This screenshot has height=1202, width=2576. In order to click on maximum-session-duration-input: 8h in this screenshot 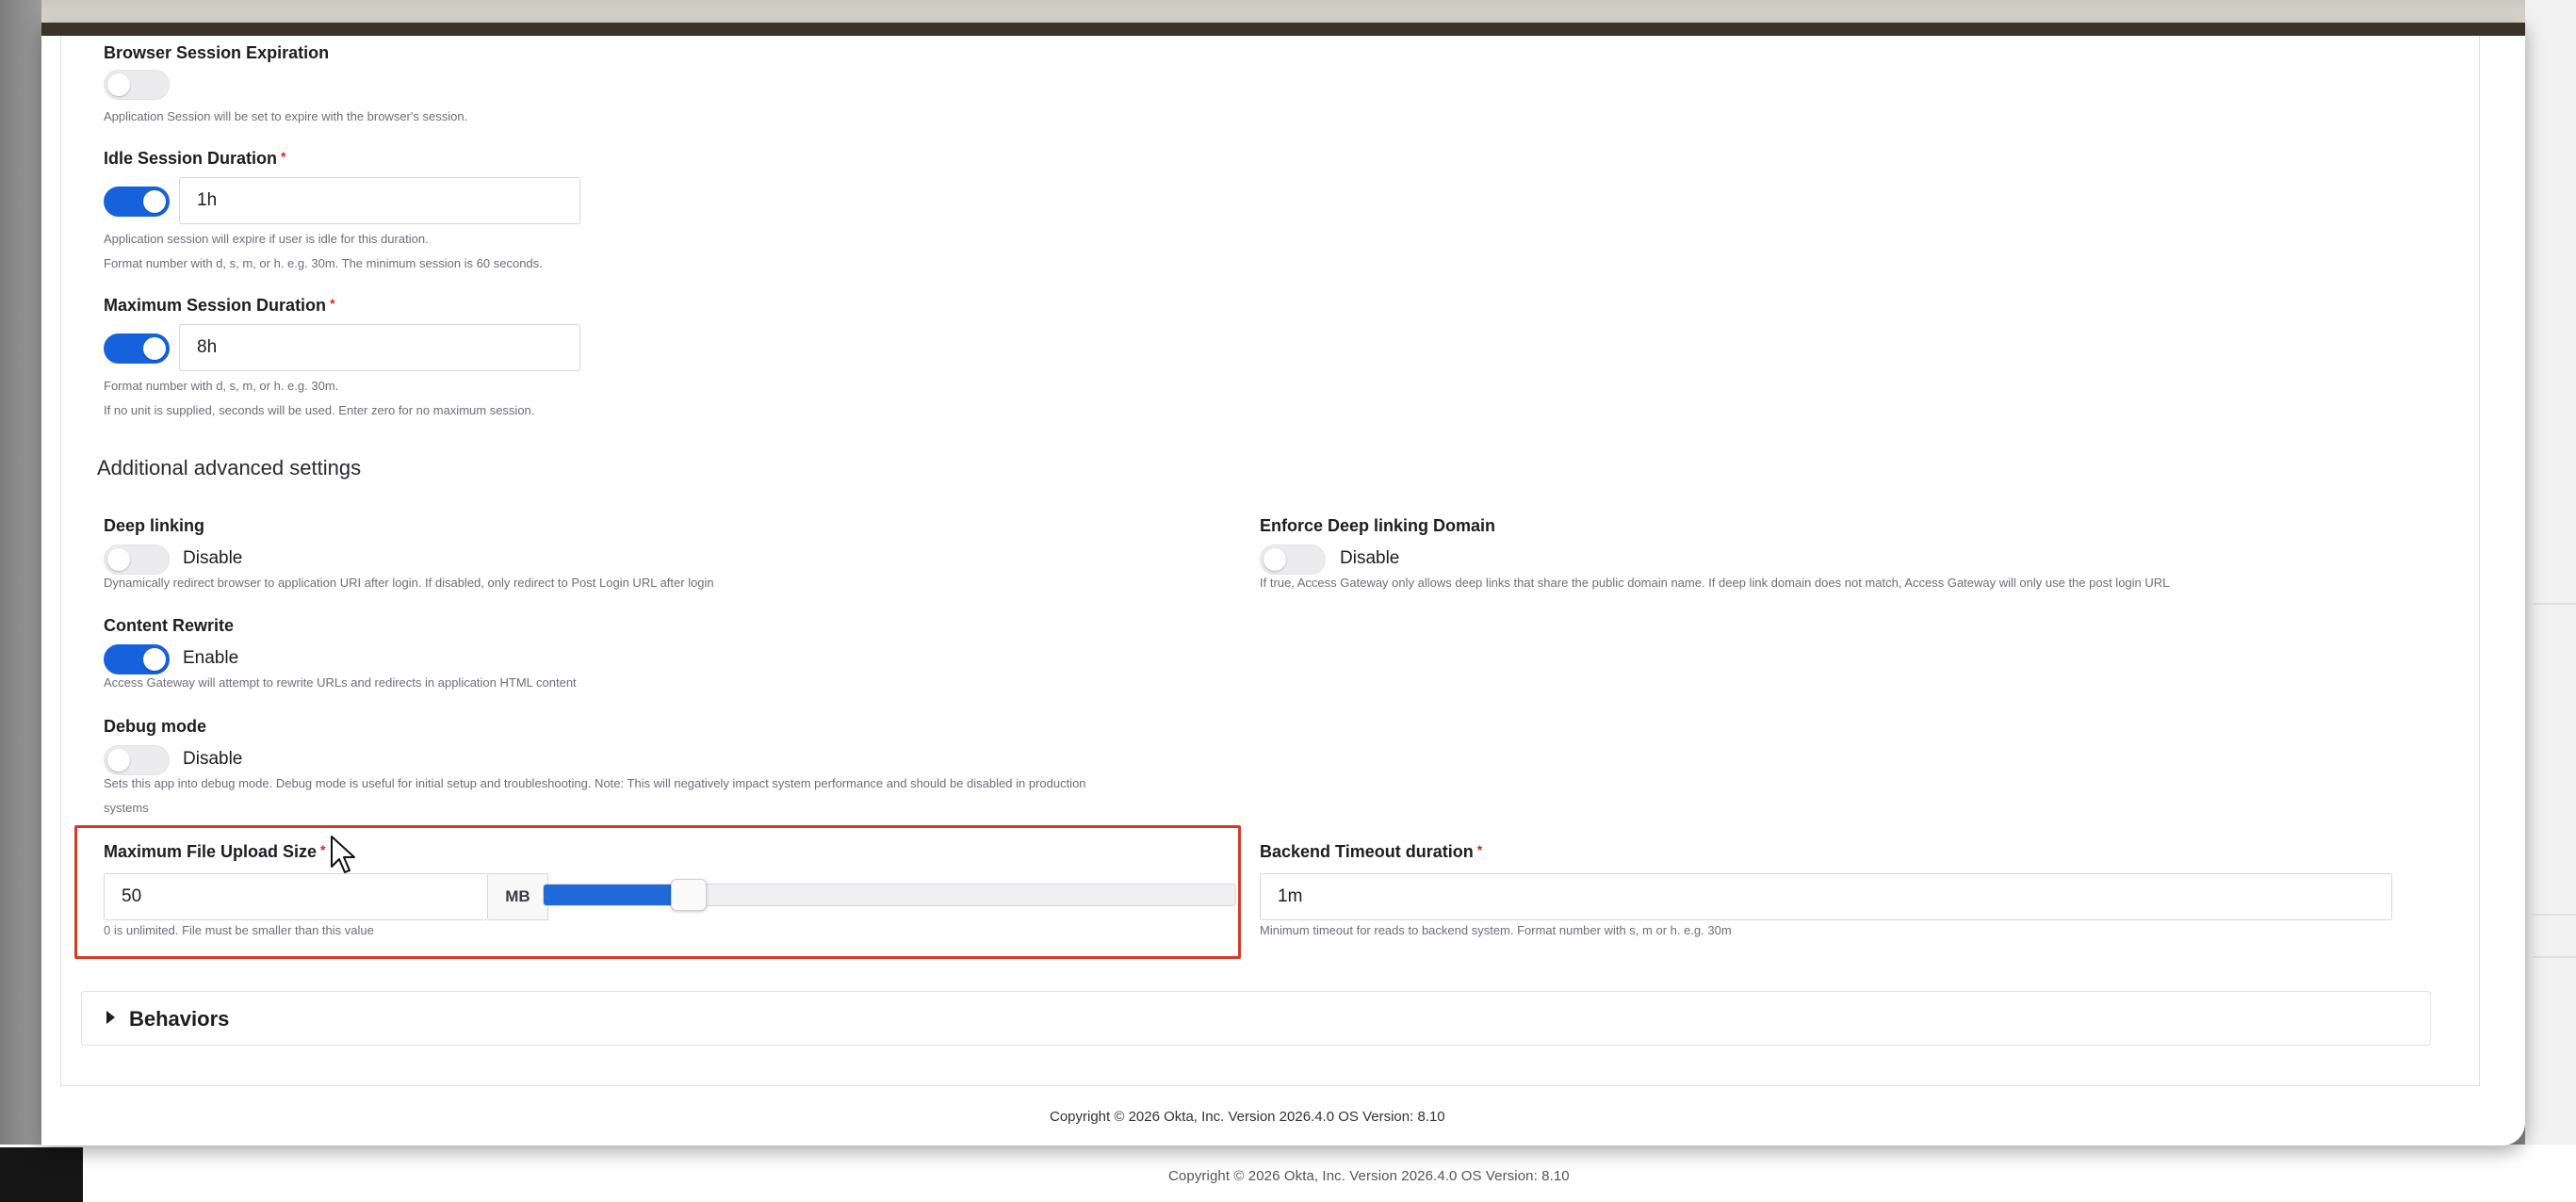, I will do `click(379, 347)`.